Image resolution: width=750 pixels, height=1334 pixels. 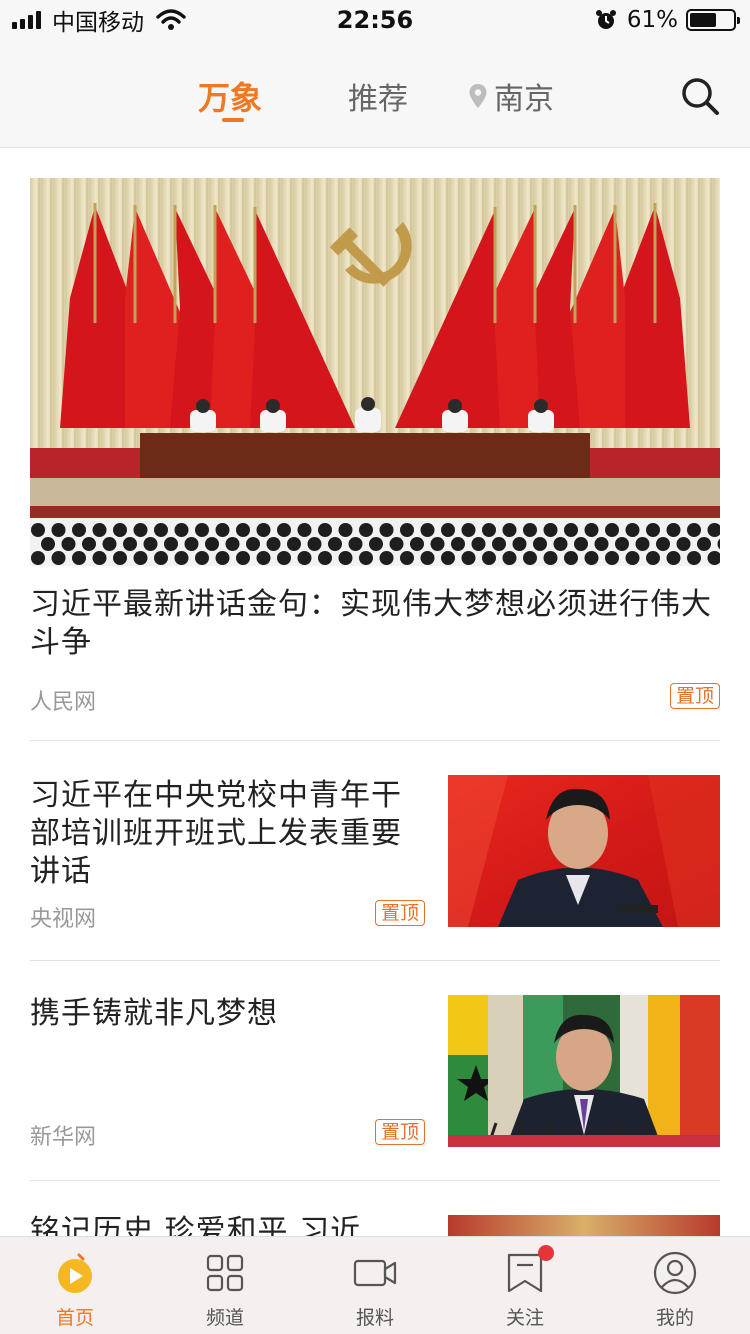 What do you see at coordinates (375, 20) in the screenshot?
I see `status-bar: 中国移动 22:56 61%` at bounding box center [375, 20].